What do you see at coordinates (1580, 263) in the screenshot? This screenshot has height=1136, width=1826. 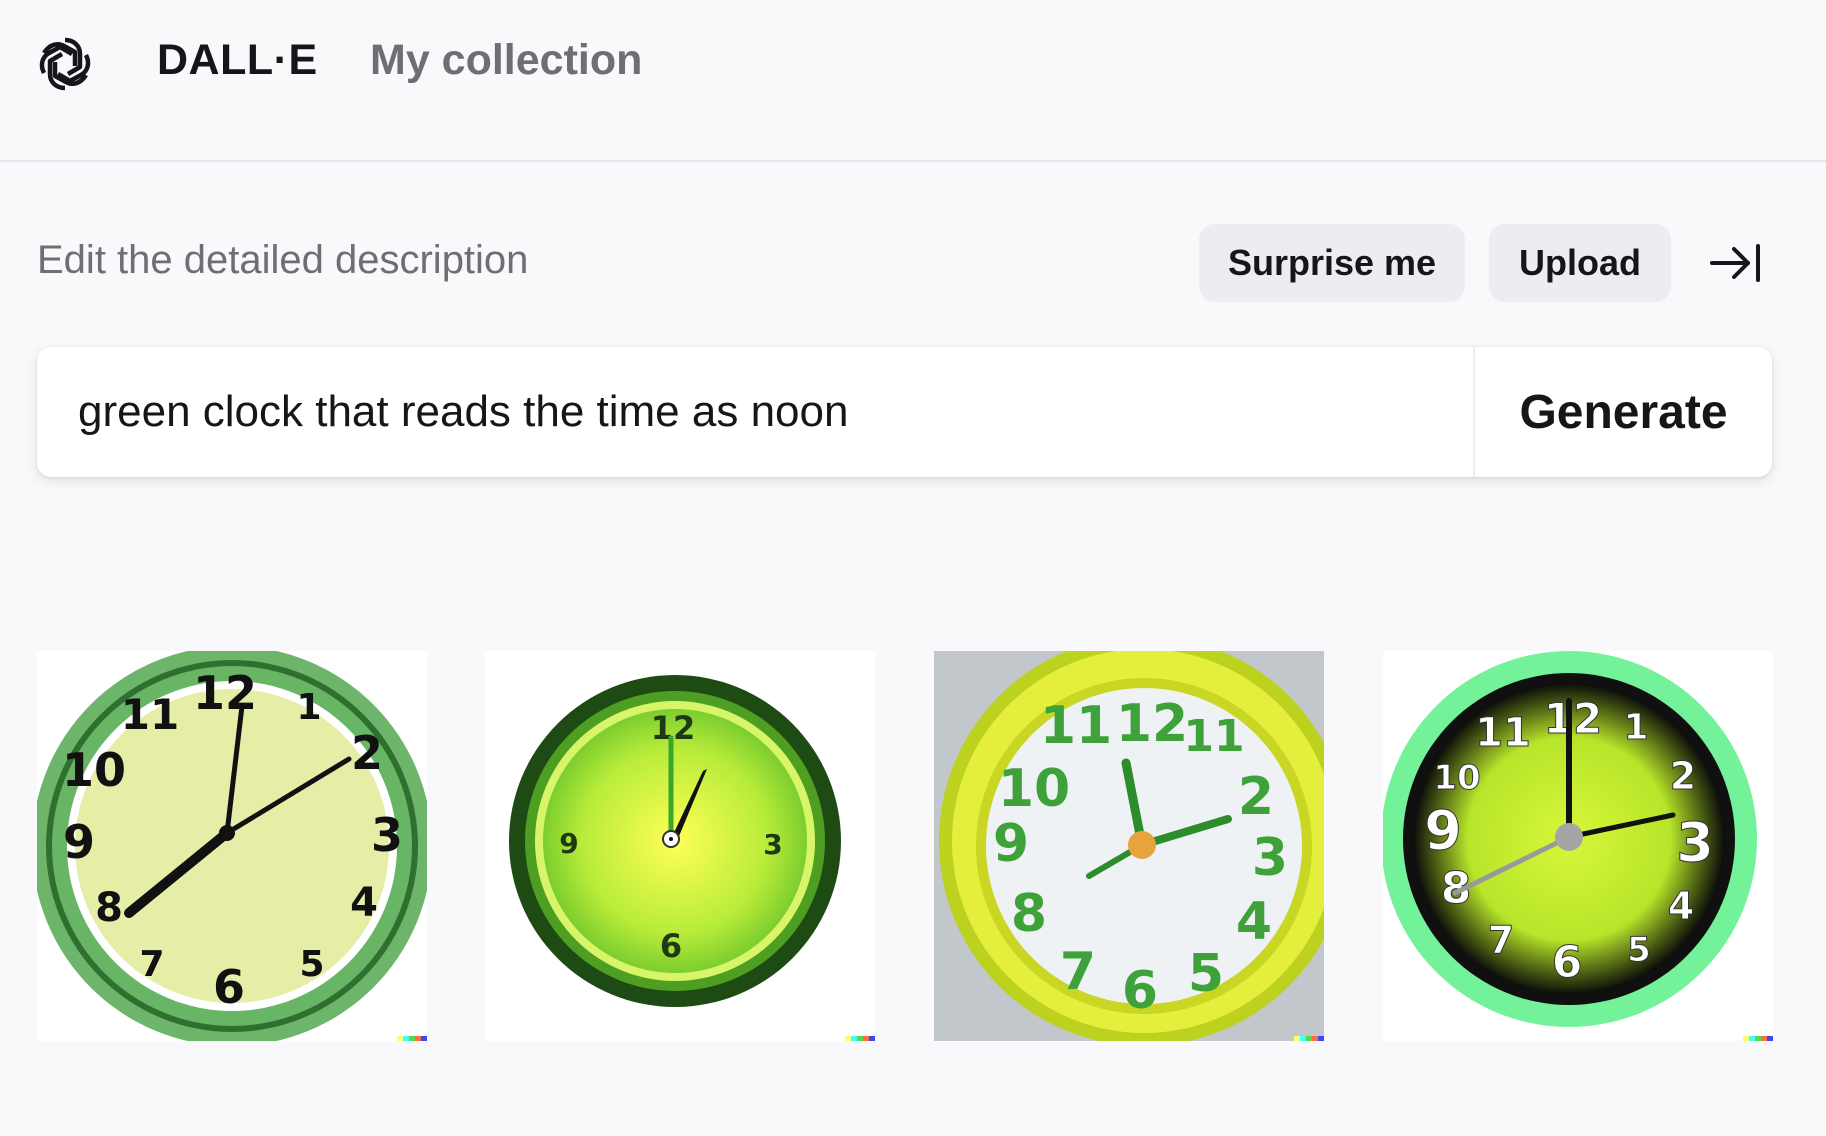 I see `upload-button: Upload` at bounding box center [1580, 263].